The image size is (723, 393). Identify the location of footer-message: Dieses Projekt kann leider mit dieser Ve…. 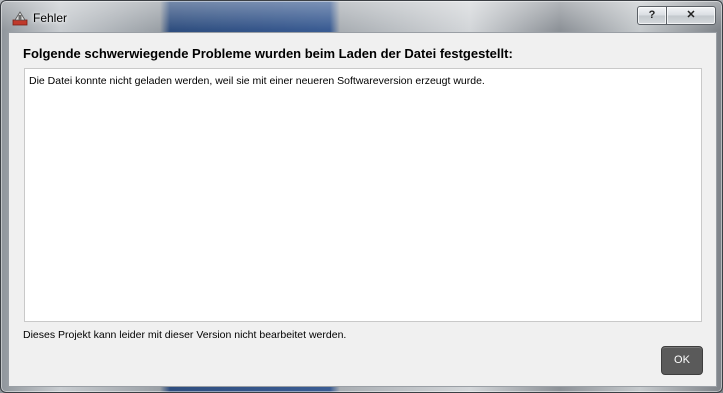
(185, 335).